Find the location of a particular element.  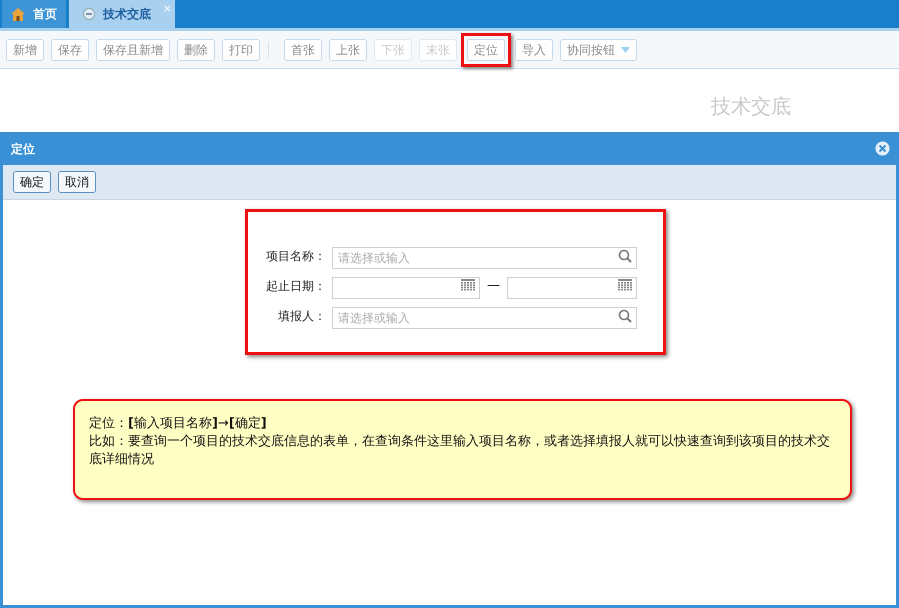

toolbar-button: 保存 is located at coordinates (70, 49).